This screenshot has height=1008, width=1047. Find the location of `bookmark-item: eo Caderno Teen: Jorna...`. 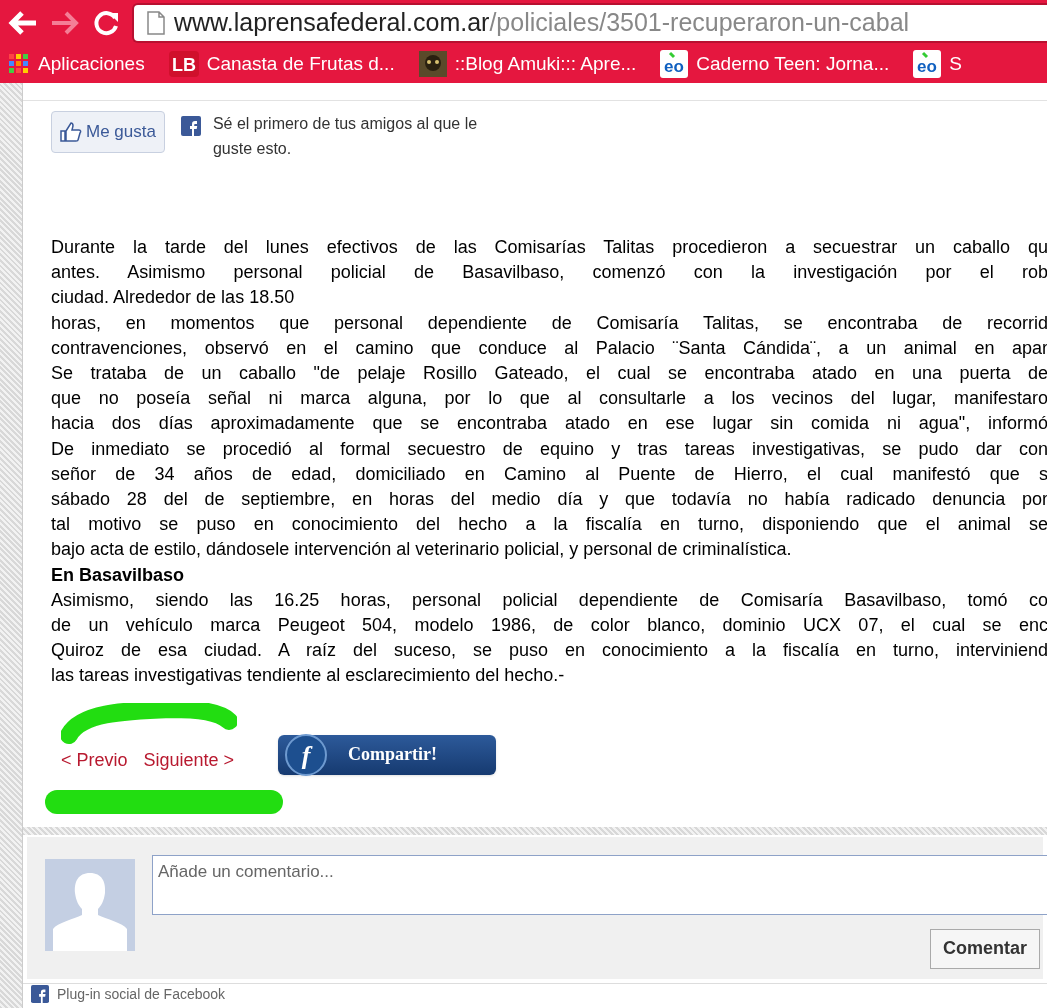

bookmark-item: eo Caderno Teen: Jorna... is located at coordinates (775, 64).